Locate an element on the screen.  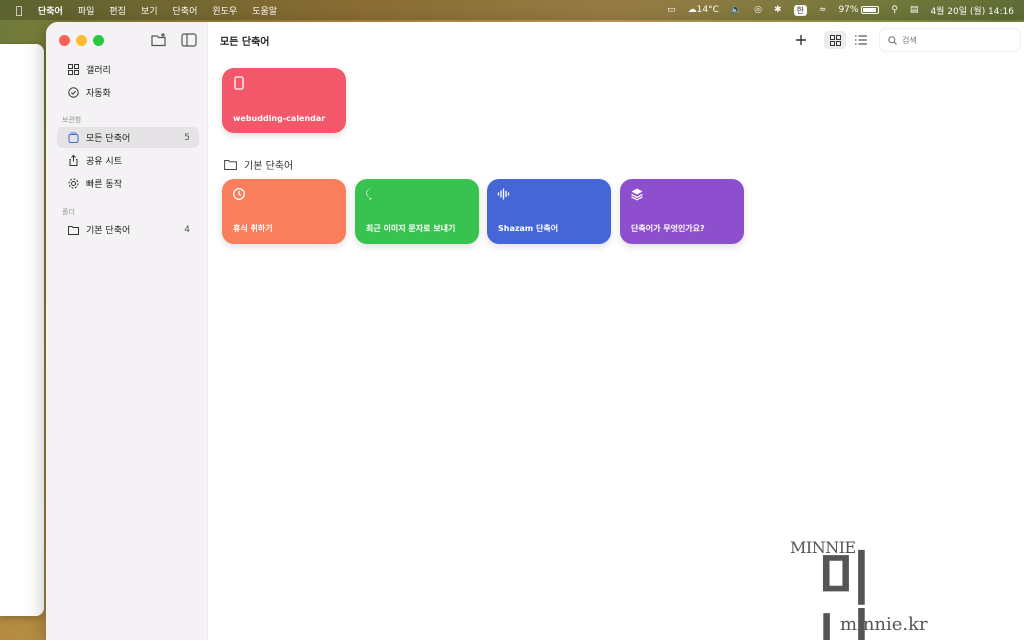
sidebar-item-label: 갤러리 is located at coordinates (98, 71).